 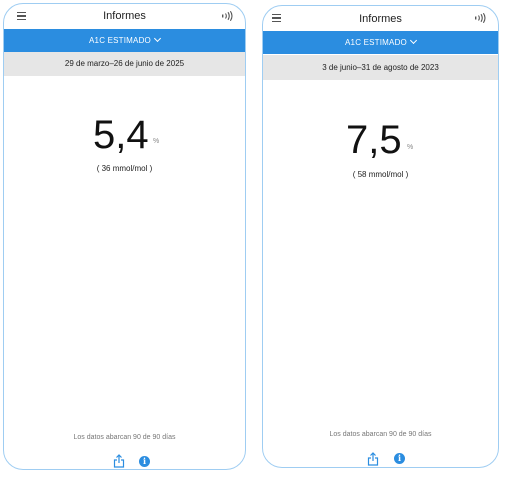 I want to click on date-range: 3 de junio–31 de agosto de 2023, so click(x=380, y=67).